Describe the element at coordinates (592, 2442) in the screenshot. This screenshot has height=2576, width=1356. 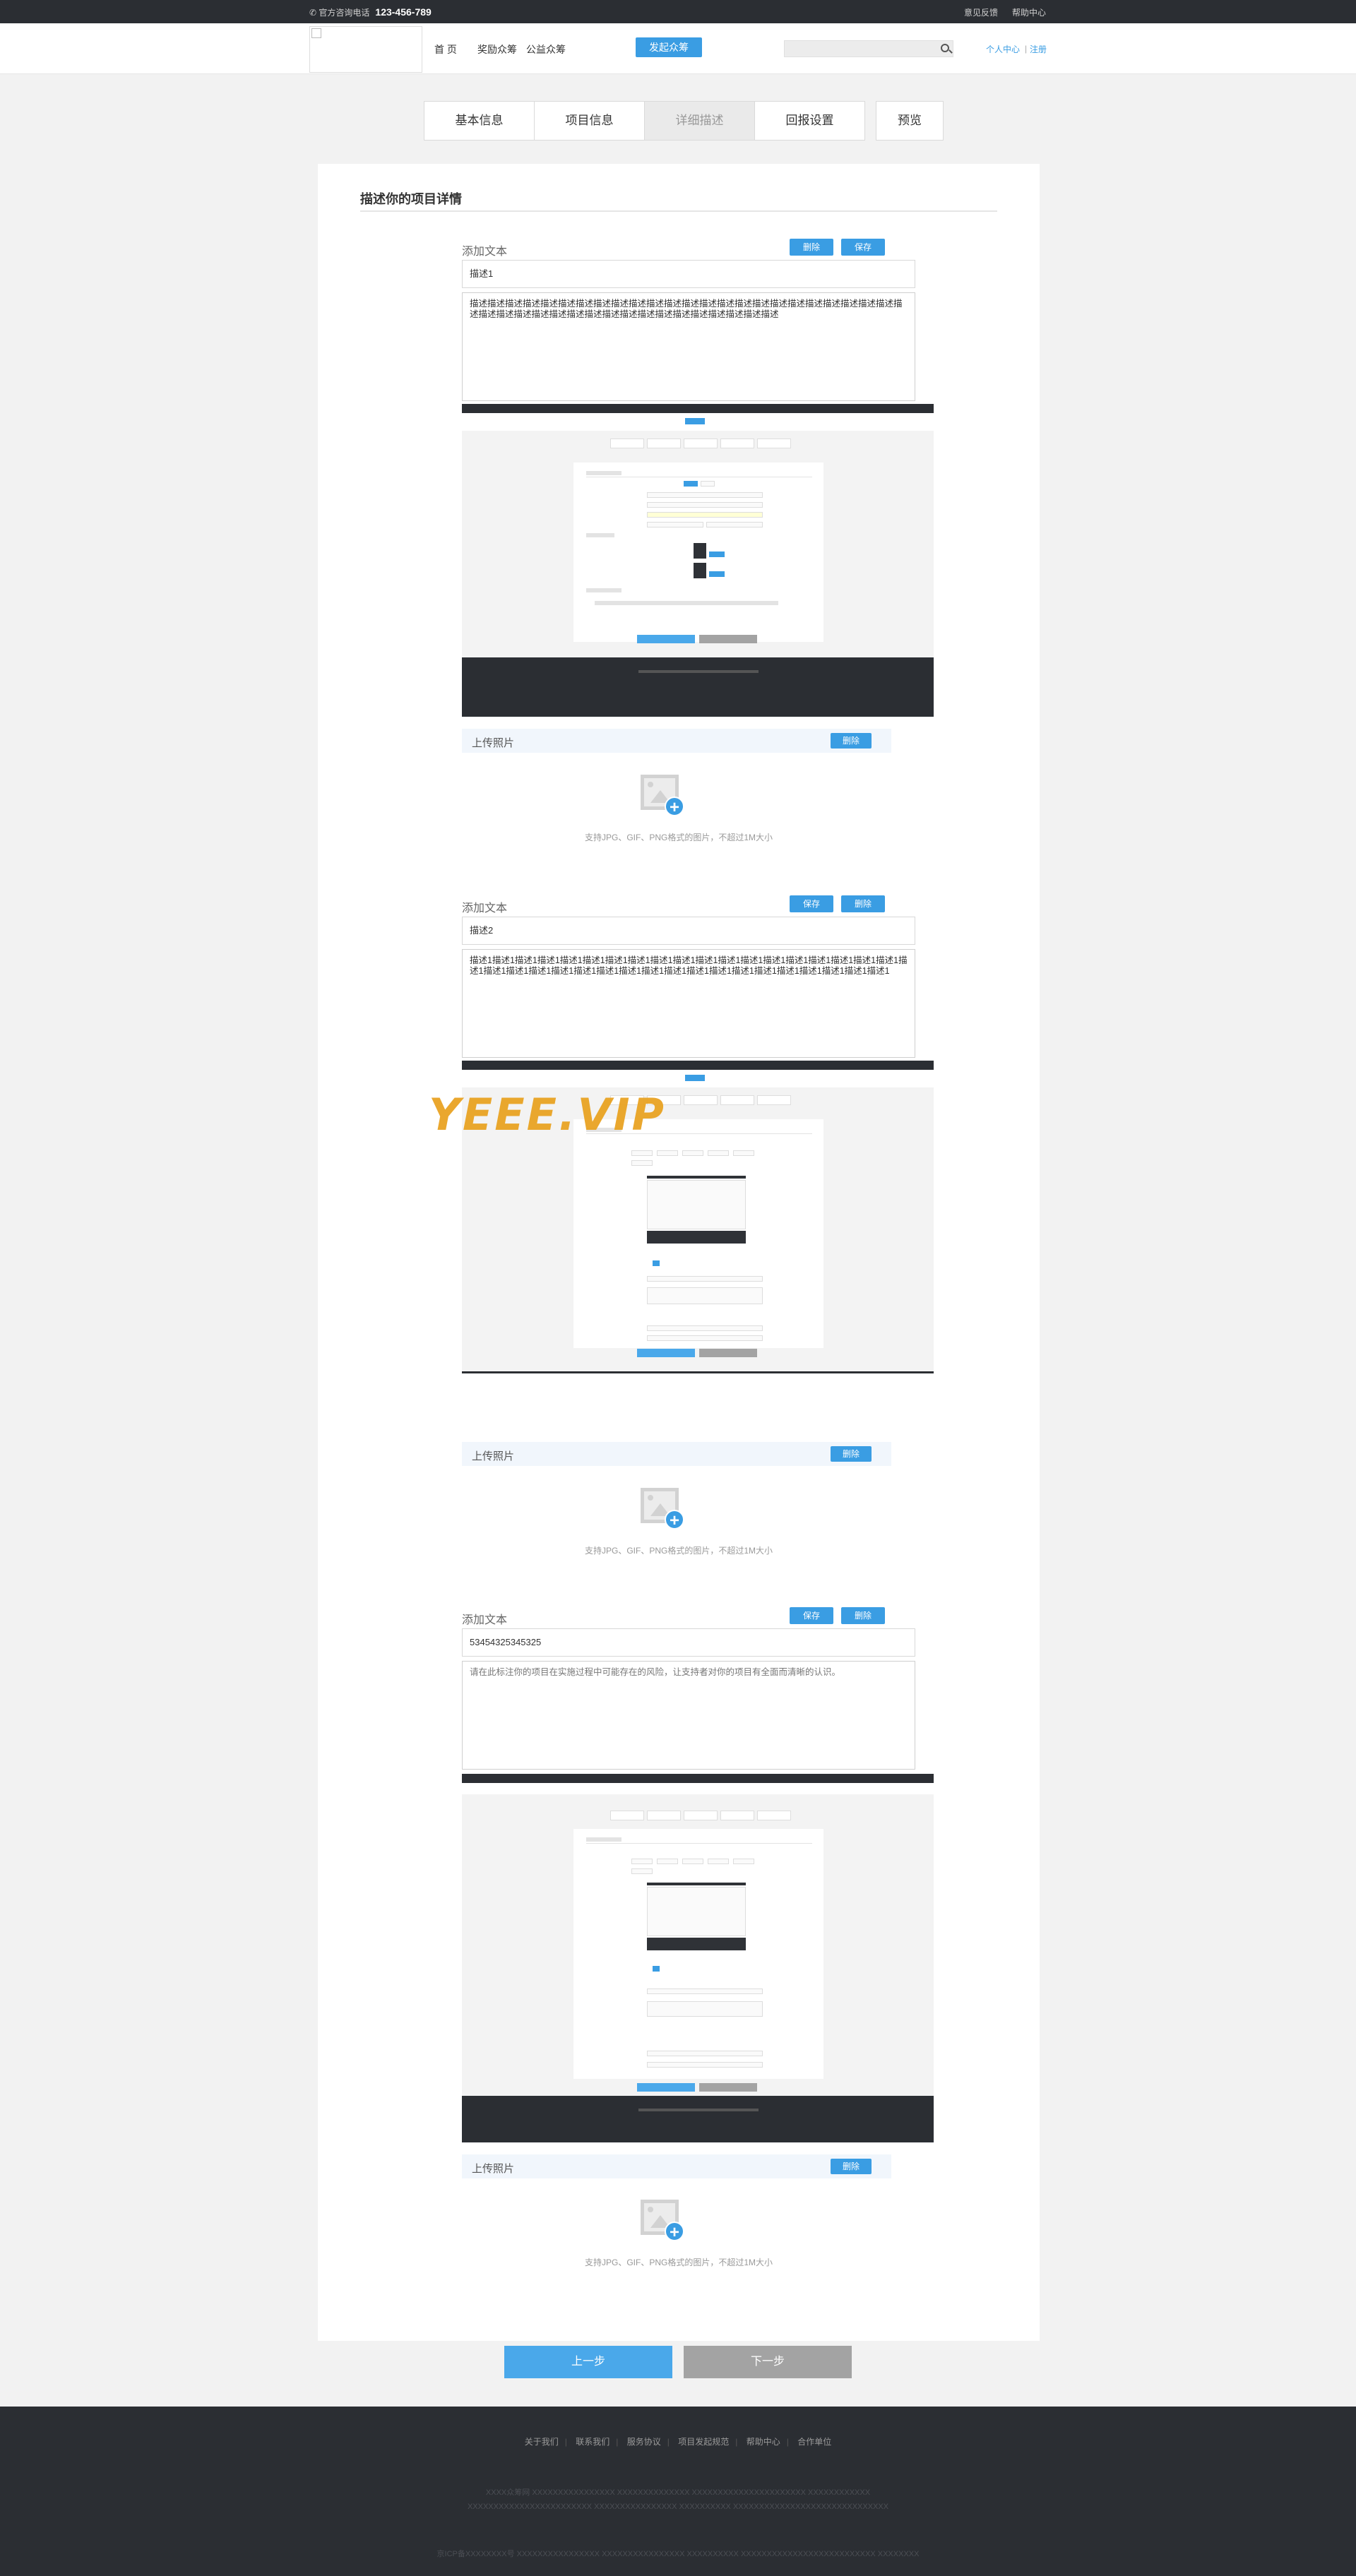
I see `footer-link-contact: 联系我们` at that location.